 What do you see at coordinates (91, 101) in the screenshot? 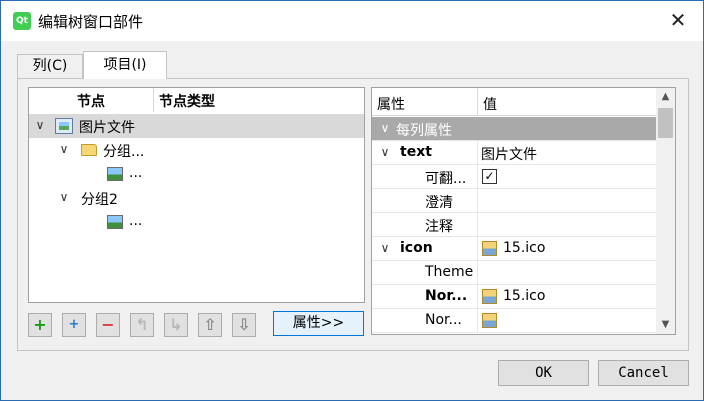
I see `tree-column-node: 节点` at bounding box center [91, 101].